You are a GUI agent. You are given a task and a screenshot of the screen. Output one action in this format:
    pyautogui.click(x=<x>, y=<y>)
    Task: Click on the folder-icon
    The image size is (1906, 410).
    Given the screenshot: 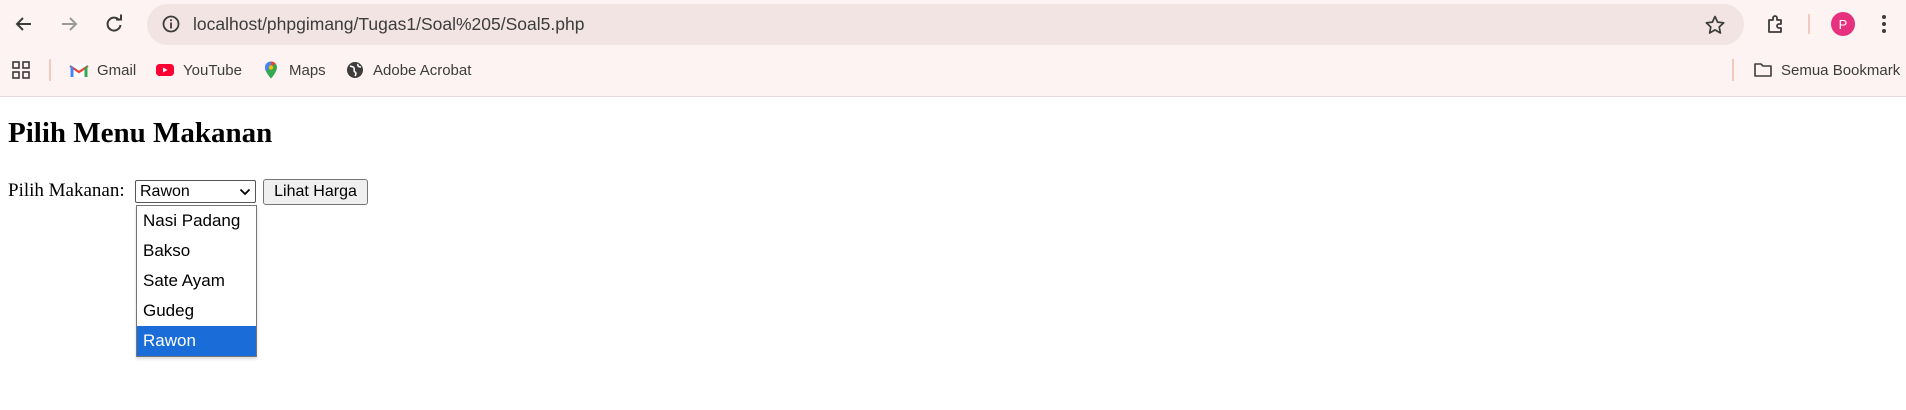 What is the action you would take?
    pyautogui.click(x=1763, y=70)
    